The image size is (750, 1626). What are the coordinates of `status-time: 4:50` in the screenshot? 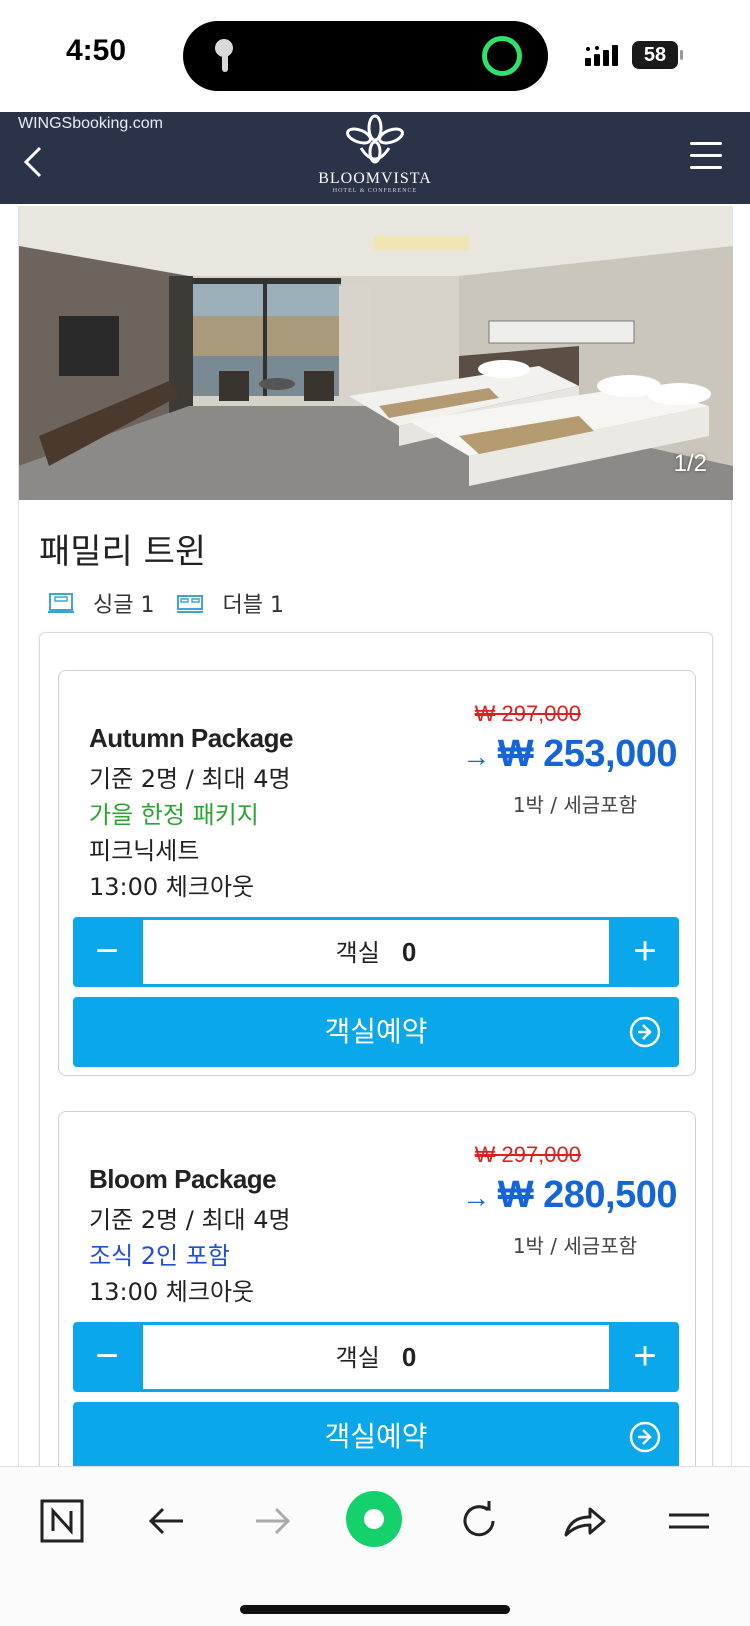 It's located at (96, 50).